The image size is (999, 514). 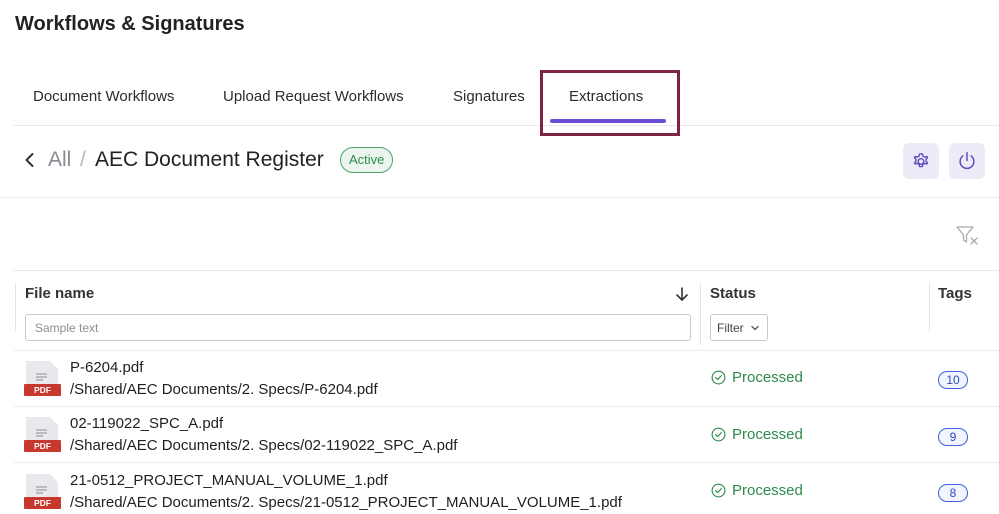 What do you see at coordinates (313, 96) in the screenshot?
I see `tab-upload-request-workflows: Upload Request Workflows` at bounding box center [313, 96].